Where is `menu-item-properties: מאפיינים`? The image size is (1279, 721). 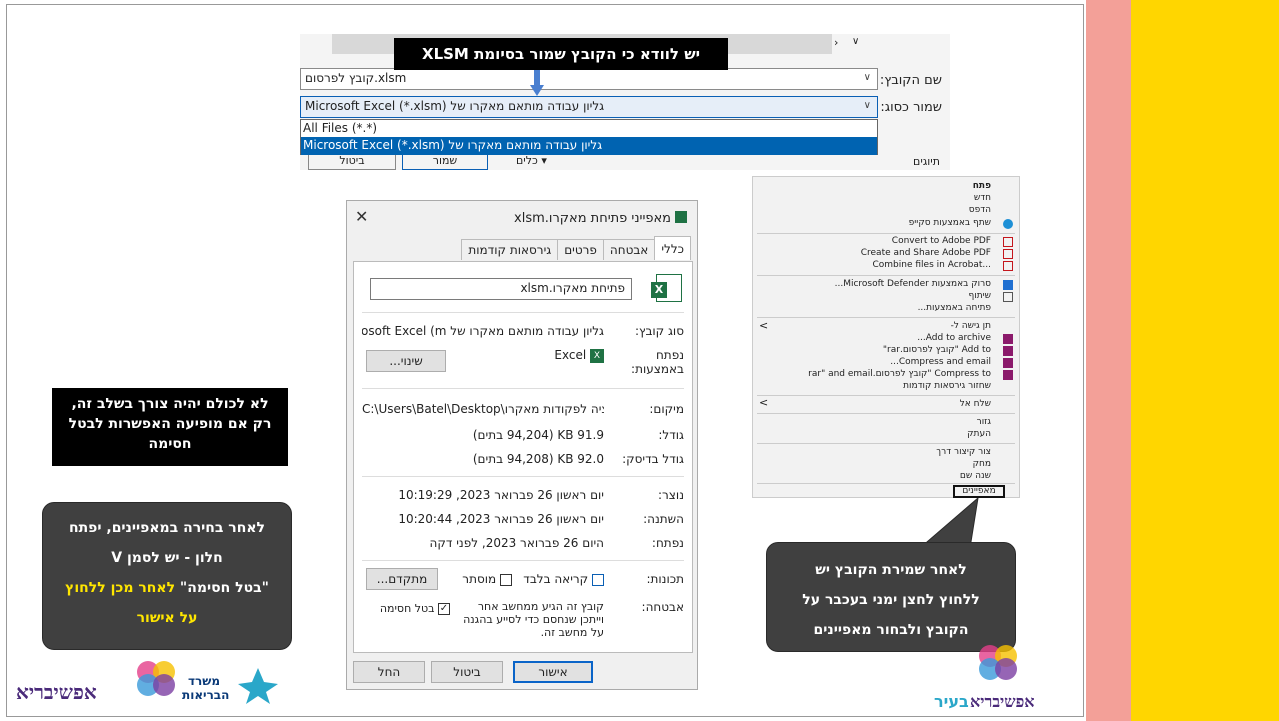 menu-item-properties: מאפיינים is located at coordinates (979, 491).